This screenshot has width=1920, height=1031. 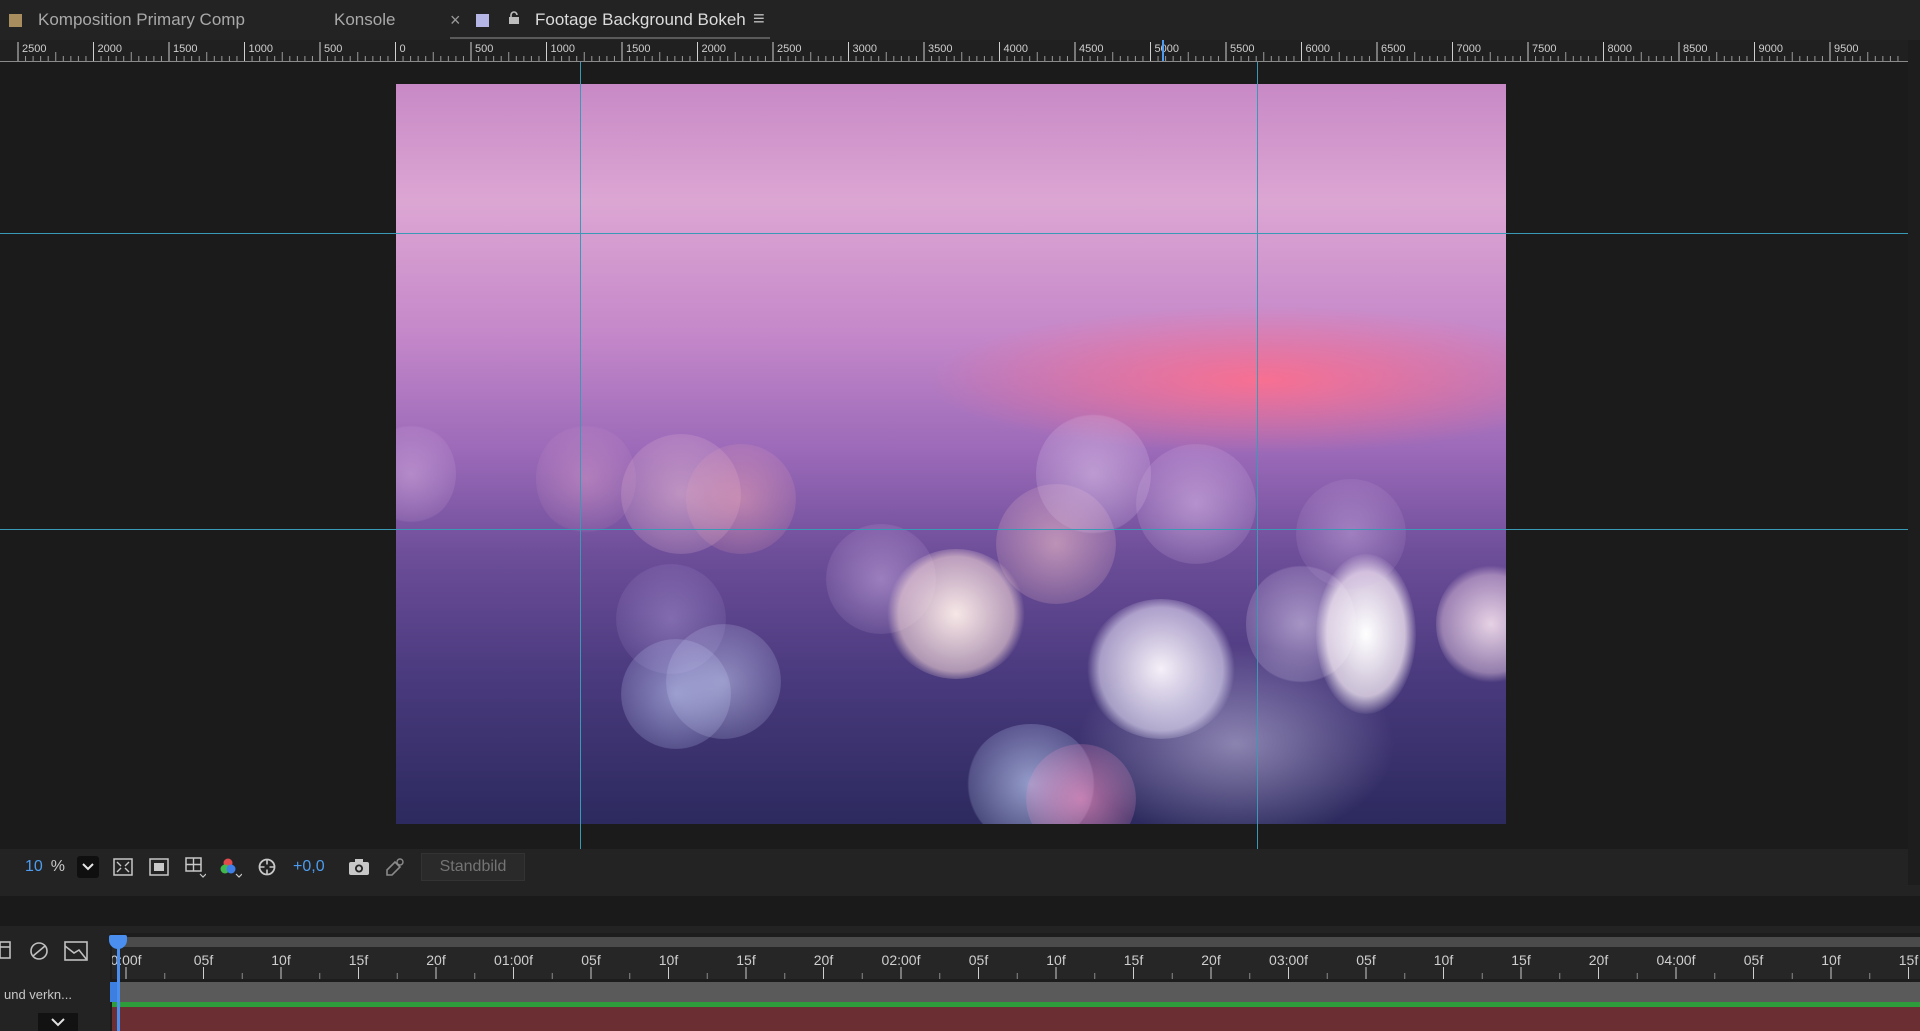 I want to click on ruler-label: 6000, so click(x=1318, y=49).